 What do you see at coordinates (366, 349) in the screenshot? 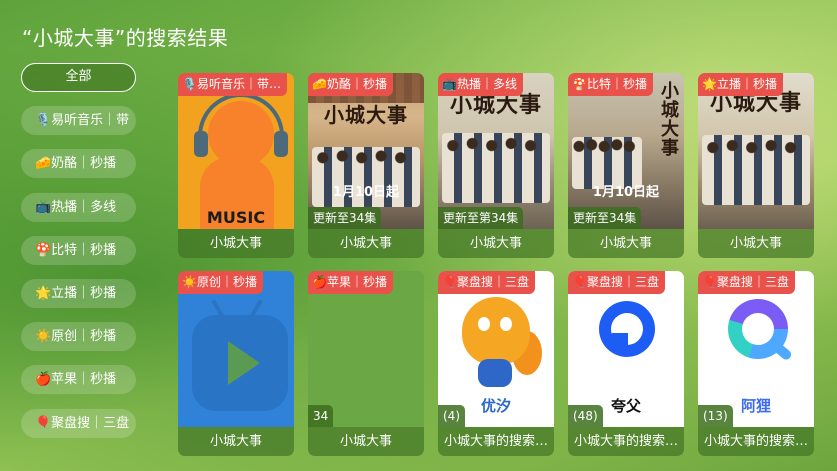
I see `blank-poster` at bounding box center [366, 349].